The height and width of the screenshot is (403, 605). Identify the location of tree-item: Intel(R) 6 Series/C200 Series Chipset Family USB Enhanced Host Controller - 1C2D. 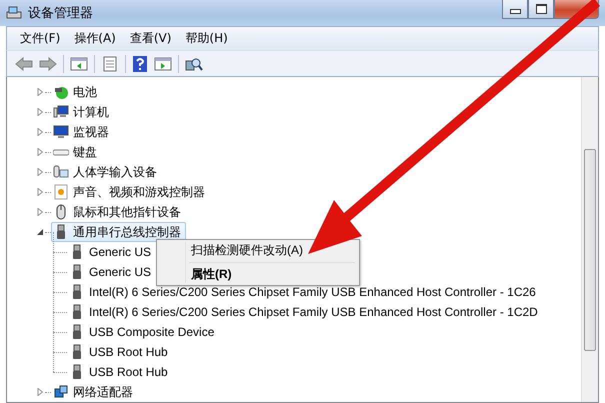
(305, 312).